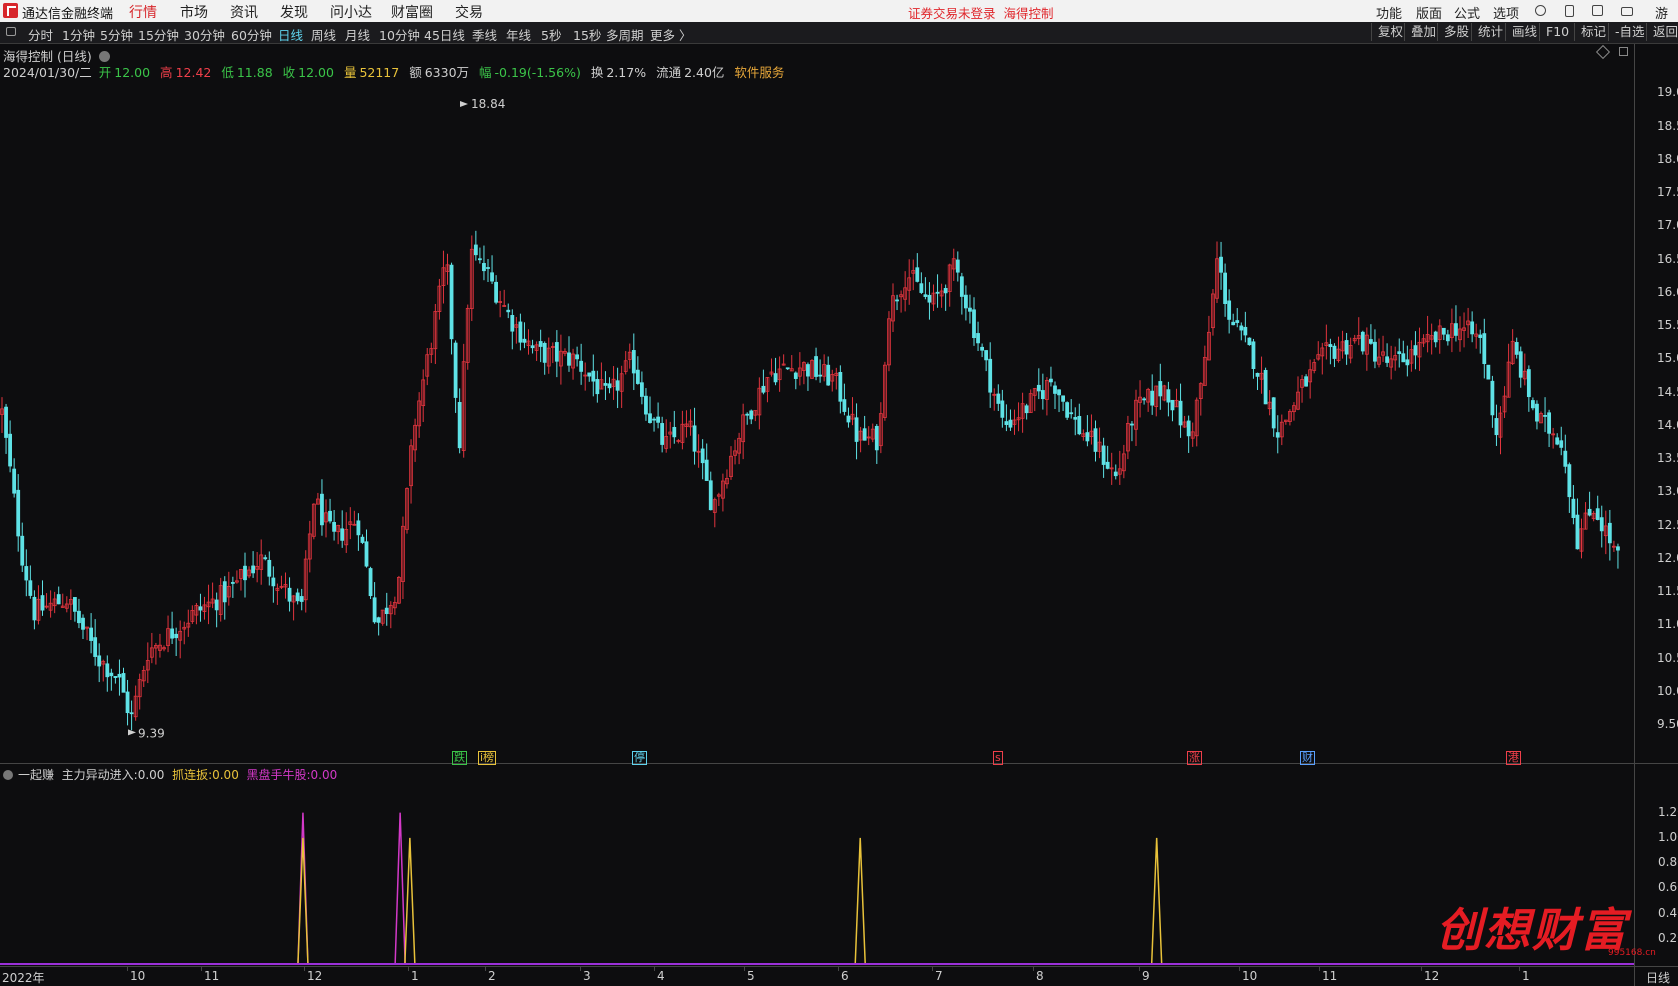 The width and height of the screenshot is (1678, 986). Describe the element at coordinates (487, 758) in the screenshot. I see `signal-marker: i榜` at that location.